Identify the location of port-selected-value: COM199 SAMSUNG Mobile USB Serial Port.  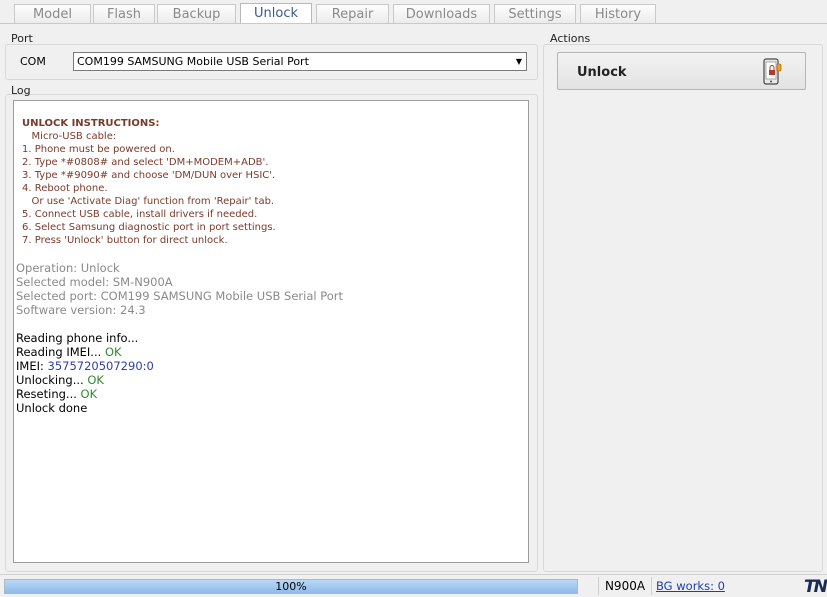
(193, 61).